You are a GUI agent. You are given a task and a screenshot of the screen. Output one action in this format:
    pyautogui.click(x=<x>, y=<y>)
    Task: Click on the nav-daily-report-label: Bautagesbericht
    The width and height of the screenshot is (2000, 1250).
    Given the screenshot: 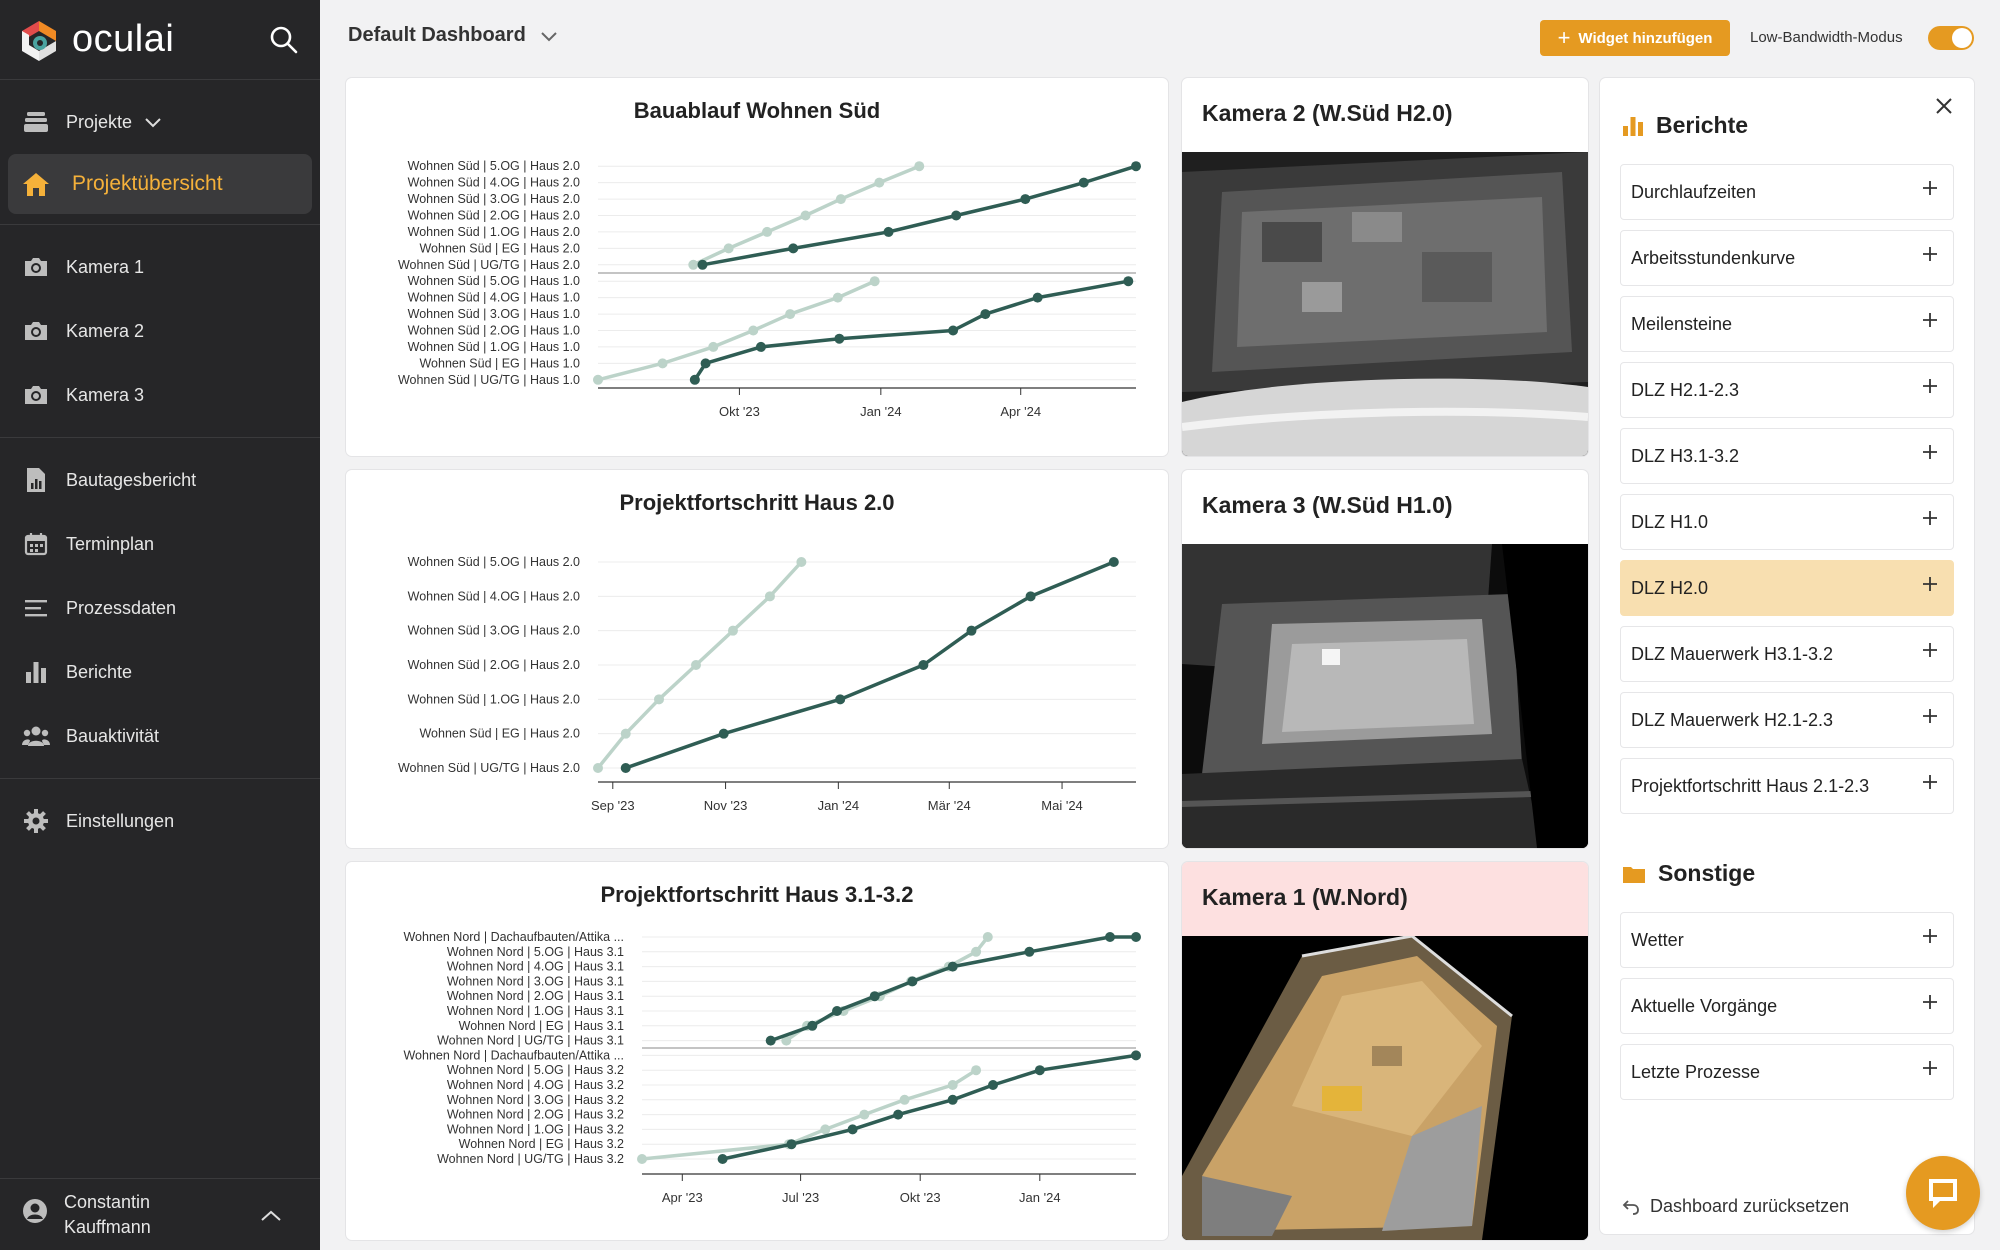 What is the action you would take?
    pyautogui.click(x=131, y=479)
    